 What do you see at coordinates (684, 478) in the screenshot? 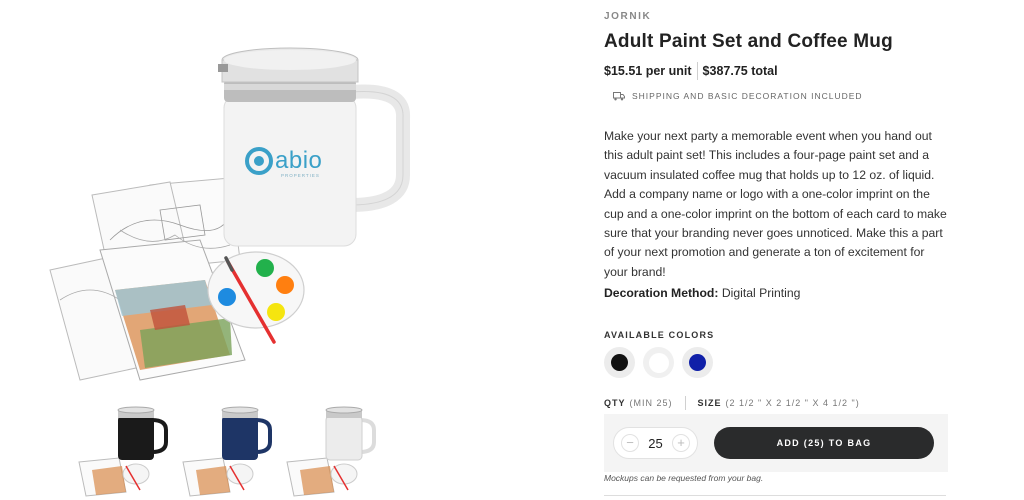
I see `mockups-note: Mockups can be requested from your bag.` at bounding box center [684, 478].